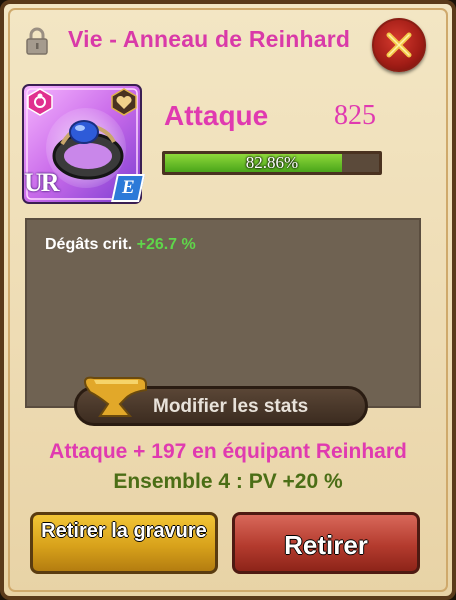  I want to click on stat-progress-bar: 82.86%, so click(272, 163).